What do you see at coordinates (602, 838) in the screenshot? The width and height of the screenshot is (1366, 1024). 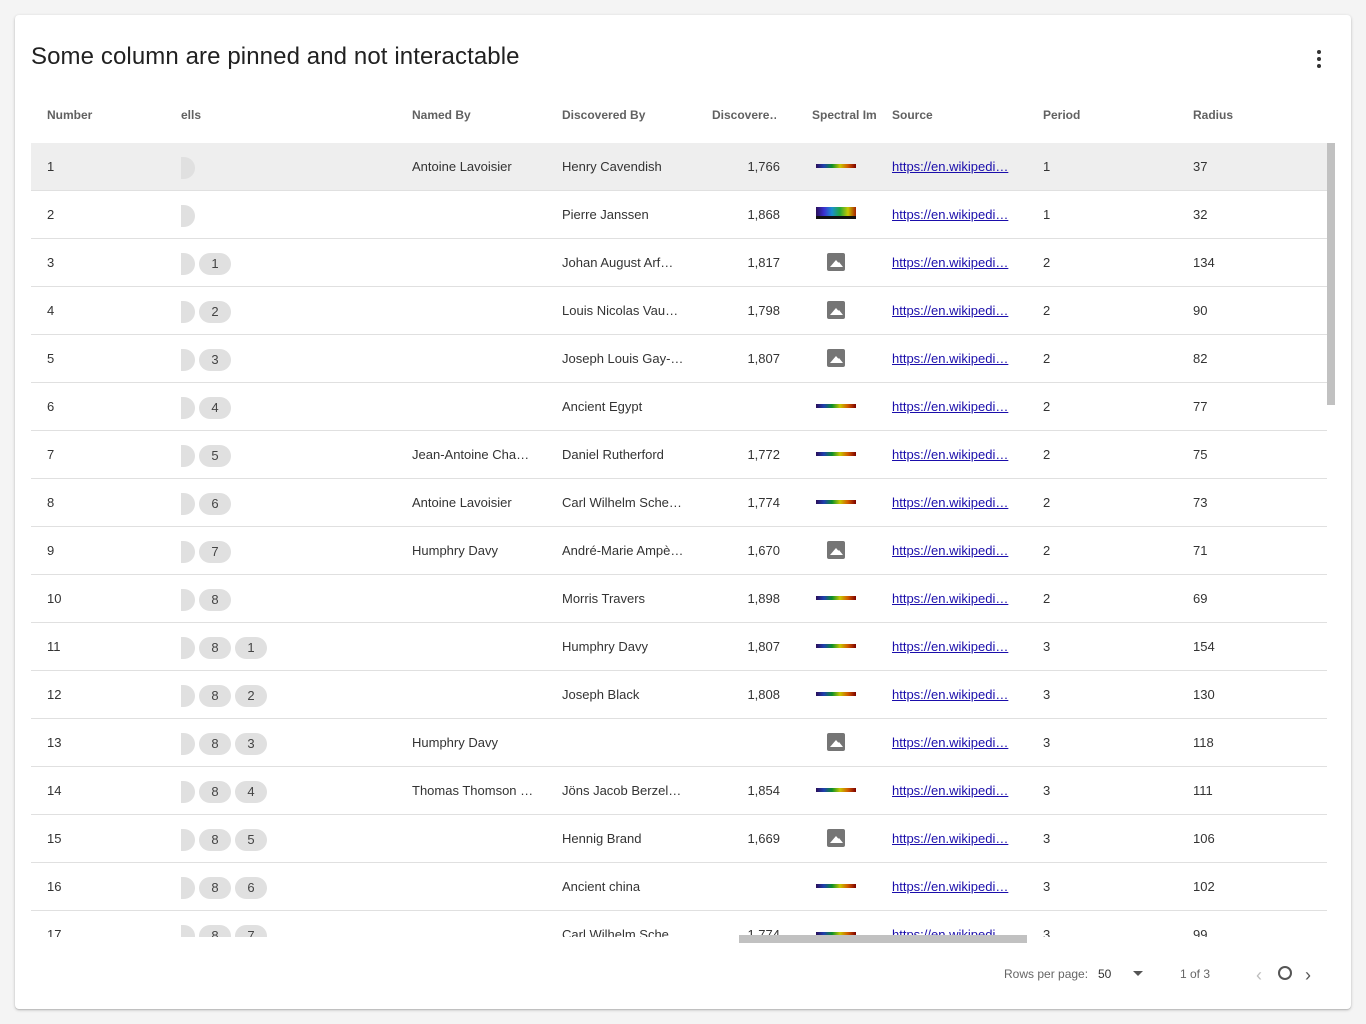 I see `cell-discovered-by: Hennig Brand` at bounding box center [602, 838].